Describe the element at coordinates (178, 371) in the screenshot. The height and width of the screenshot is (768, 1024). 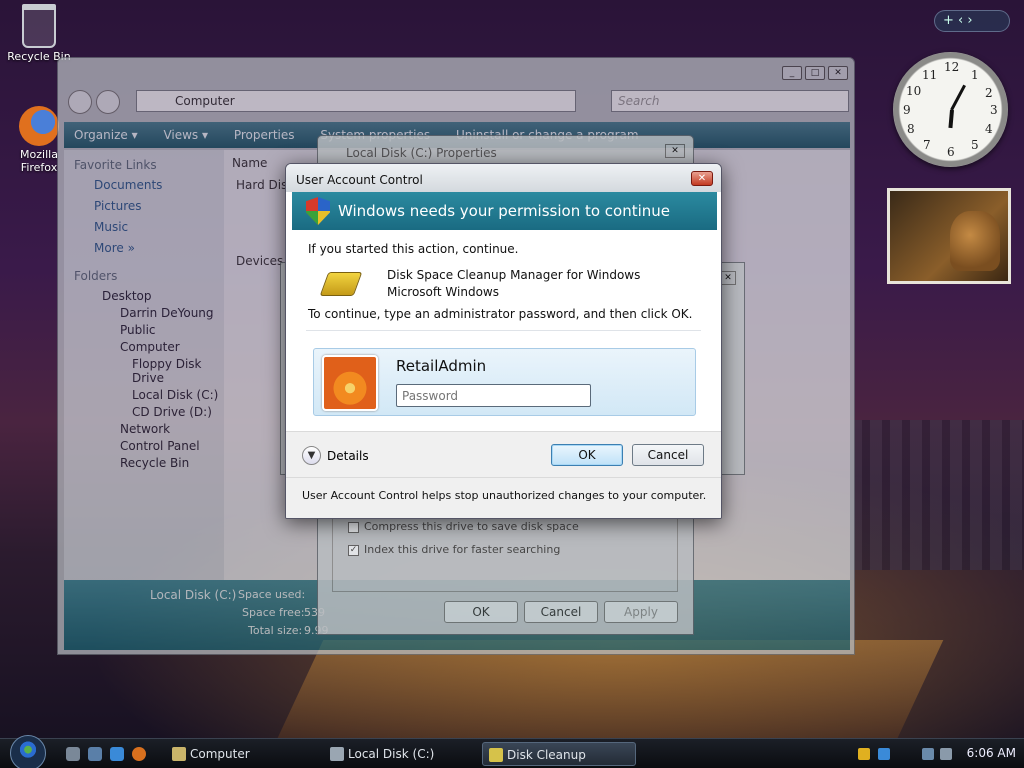
I see `tree-item-floppy: Floppy Disk Drive` at that location.